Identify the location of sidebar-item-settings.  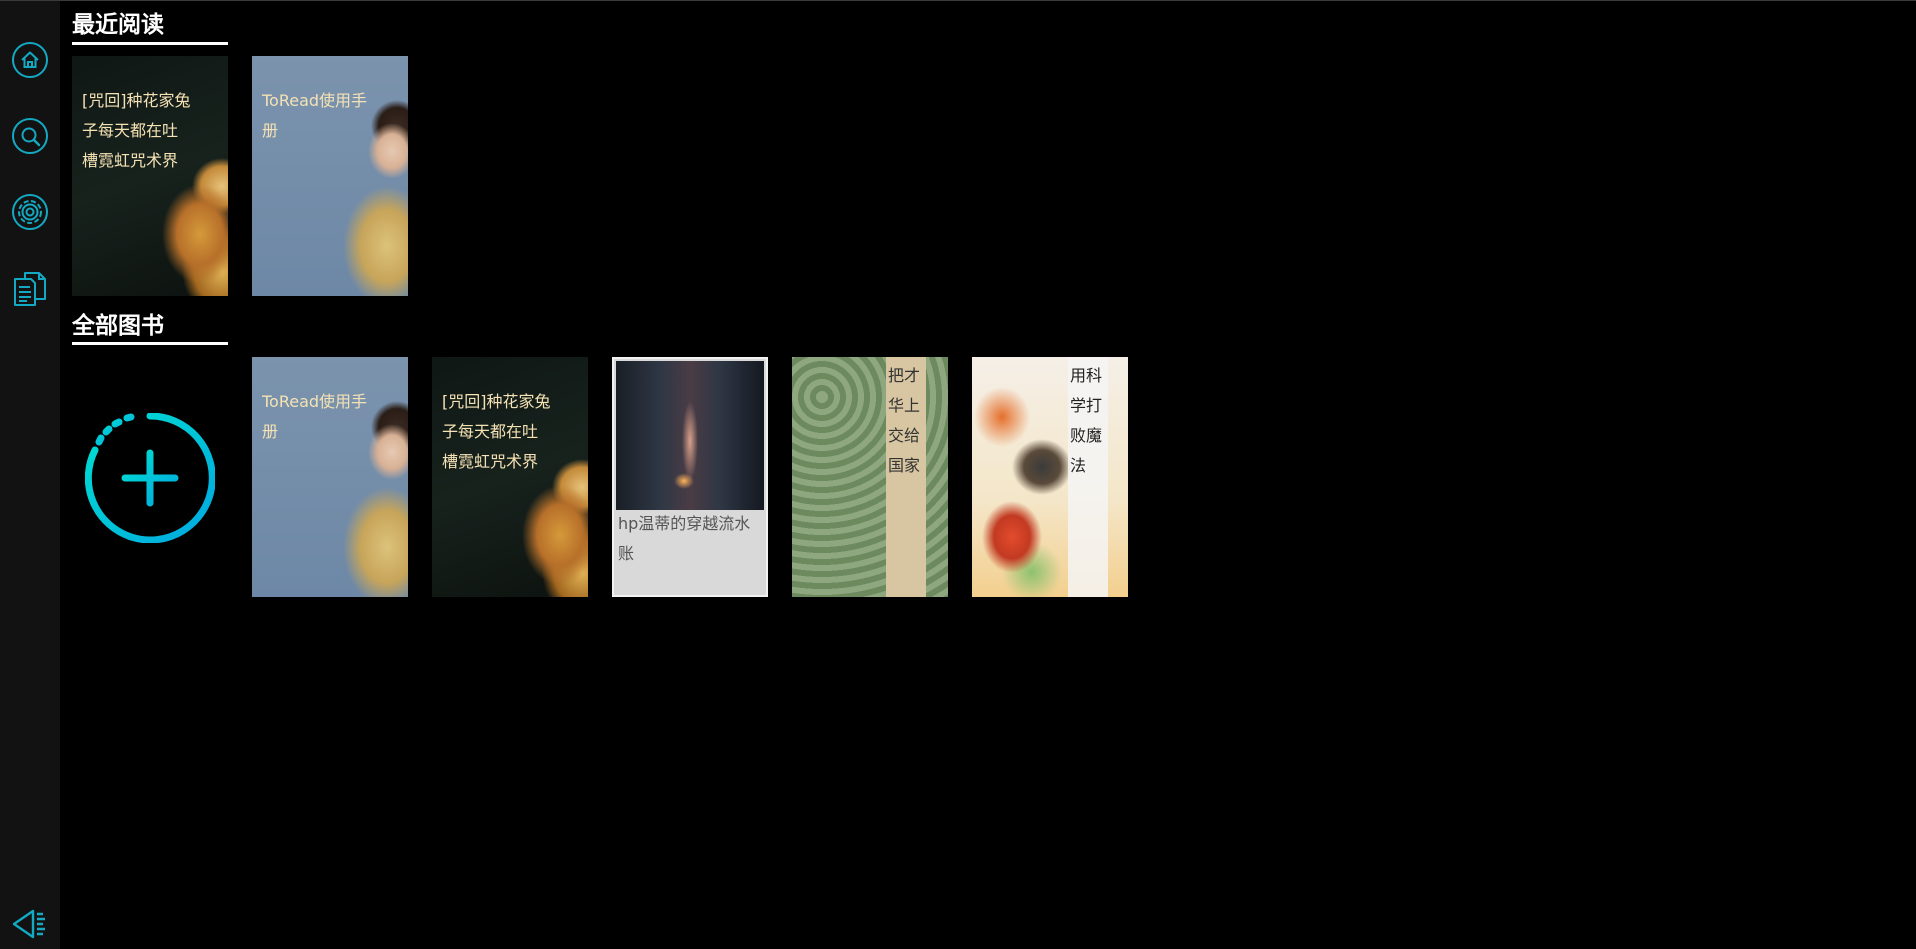
(30, 212).